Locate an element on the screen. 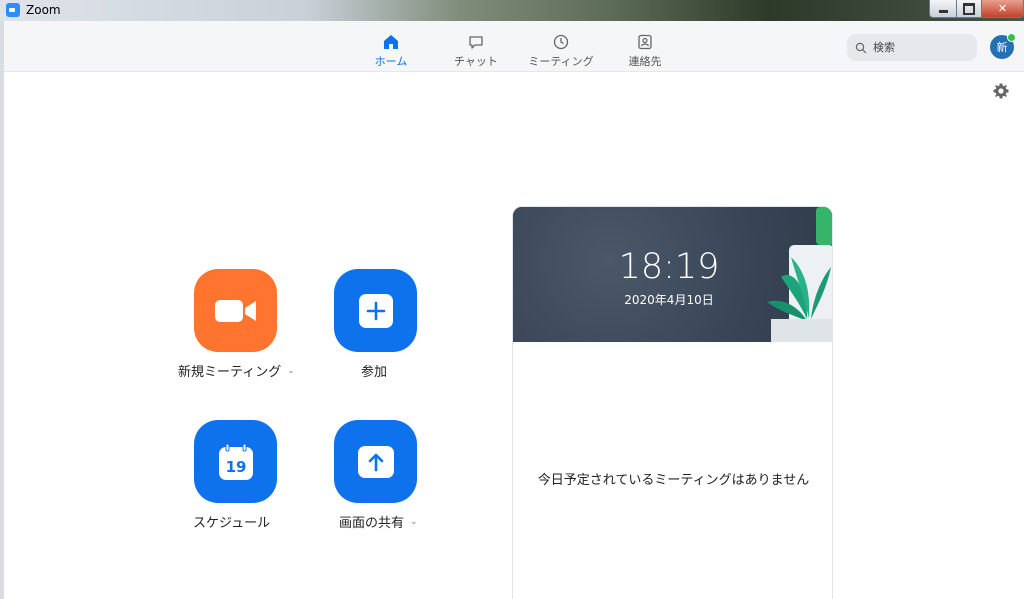 The height and width of the screenshot is (599, 1024). new-meeting-button is located at coordinates (235, 310).